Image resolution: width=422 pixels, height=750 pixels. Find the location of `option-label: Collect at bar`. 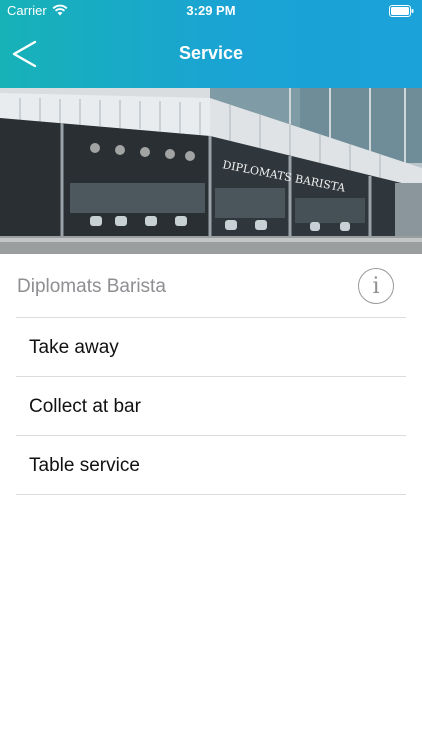

option-label: Collect at bar is located at coordinates (85, 406).